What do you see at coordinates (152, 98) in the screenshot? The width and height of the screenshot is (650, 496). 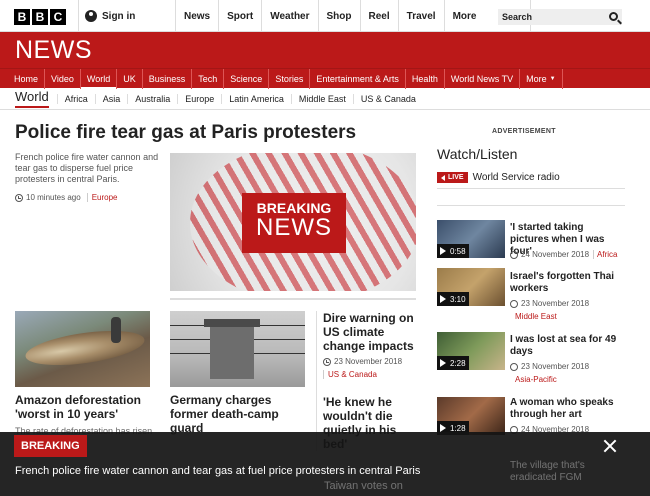 I see `subnav-australia: Australia` at bounding box center [152, 98].